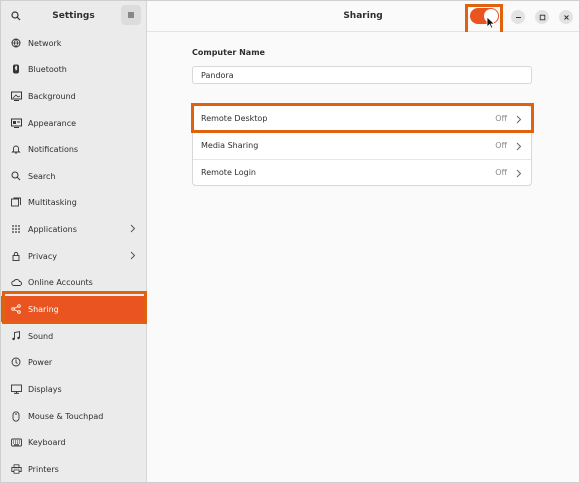 The image size is (580, 483). I want to click on sidebar-item-notifications: Notifications, so click(73, 149).